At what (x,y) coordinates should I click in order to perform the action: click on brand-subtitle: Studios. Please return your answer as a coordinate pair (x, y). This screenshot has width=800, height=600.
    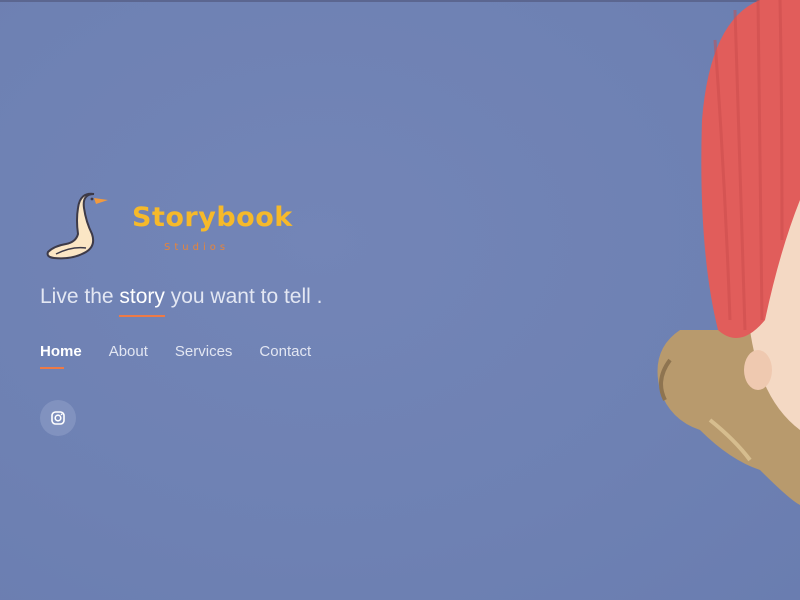
    Looking at the image, I should click on (197, 247).